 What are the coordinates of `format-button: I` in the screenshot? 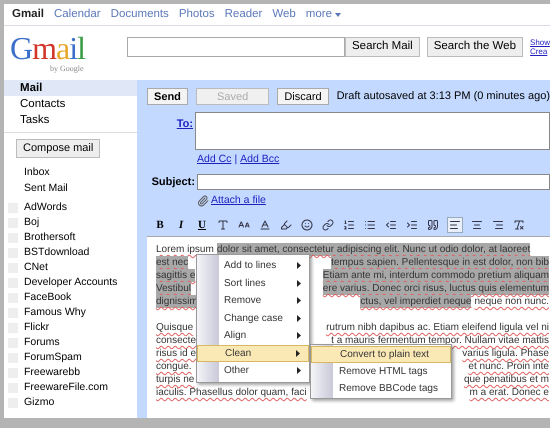 It's located at (181, 225).